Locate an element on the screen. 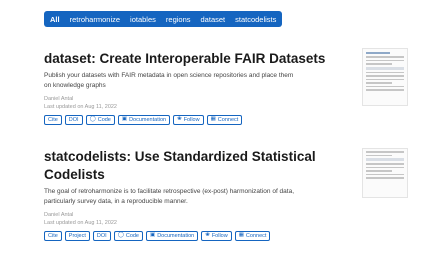  tag-statcodelists: statcodelists is located at coordinates (255, 19).